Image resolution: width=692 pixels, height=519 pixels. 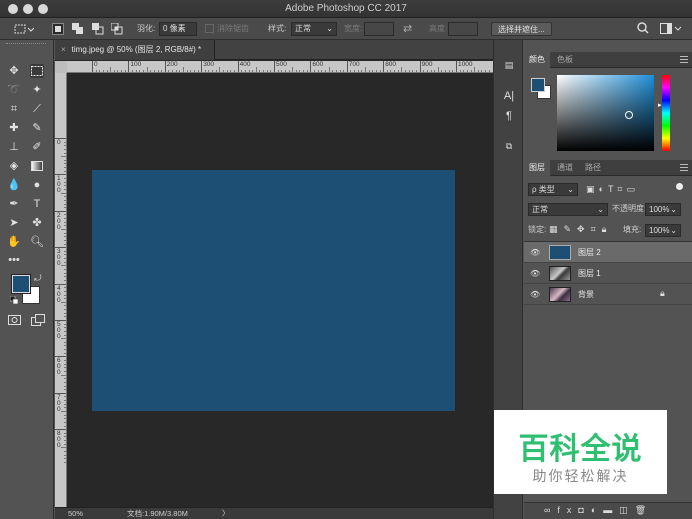 I want to click on brush-tool-icon: ✎, so click(x=37, y=128).